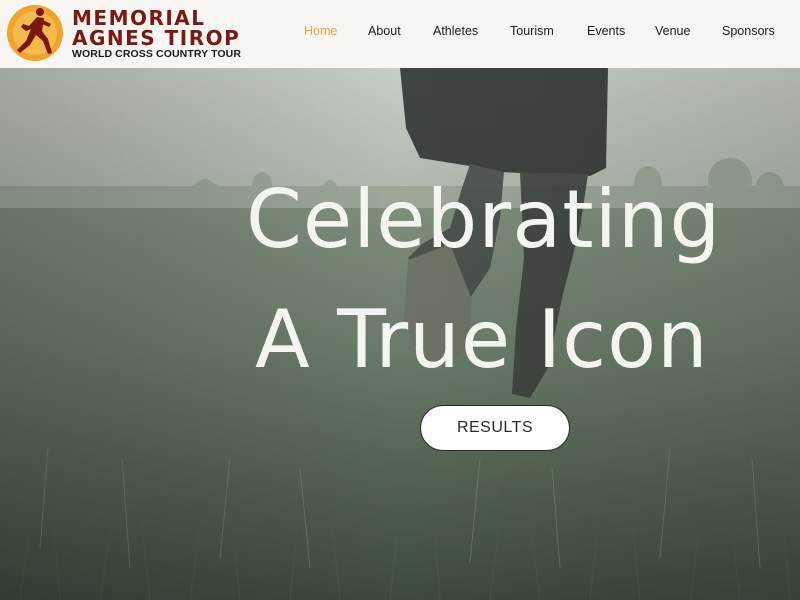 The height and width of the screenshot is (600, 800). Describe the element at coordinates (455, 31) in the screenshot. I see `nav-athletes: Athletes` at that location.